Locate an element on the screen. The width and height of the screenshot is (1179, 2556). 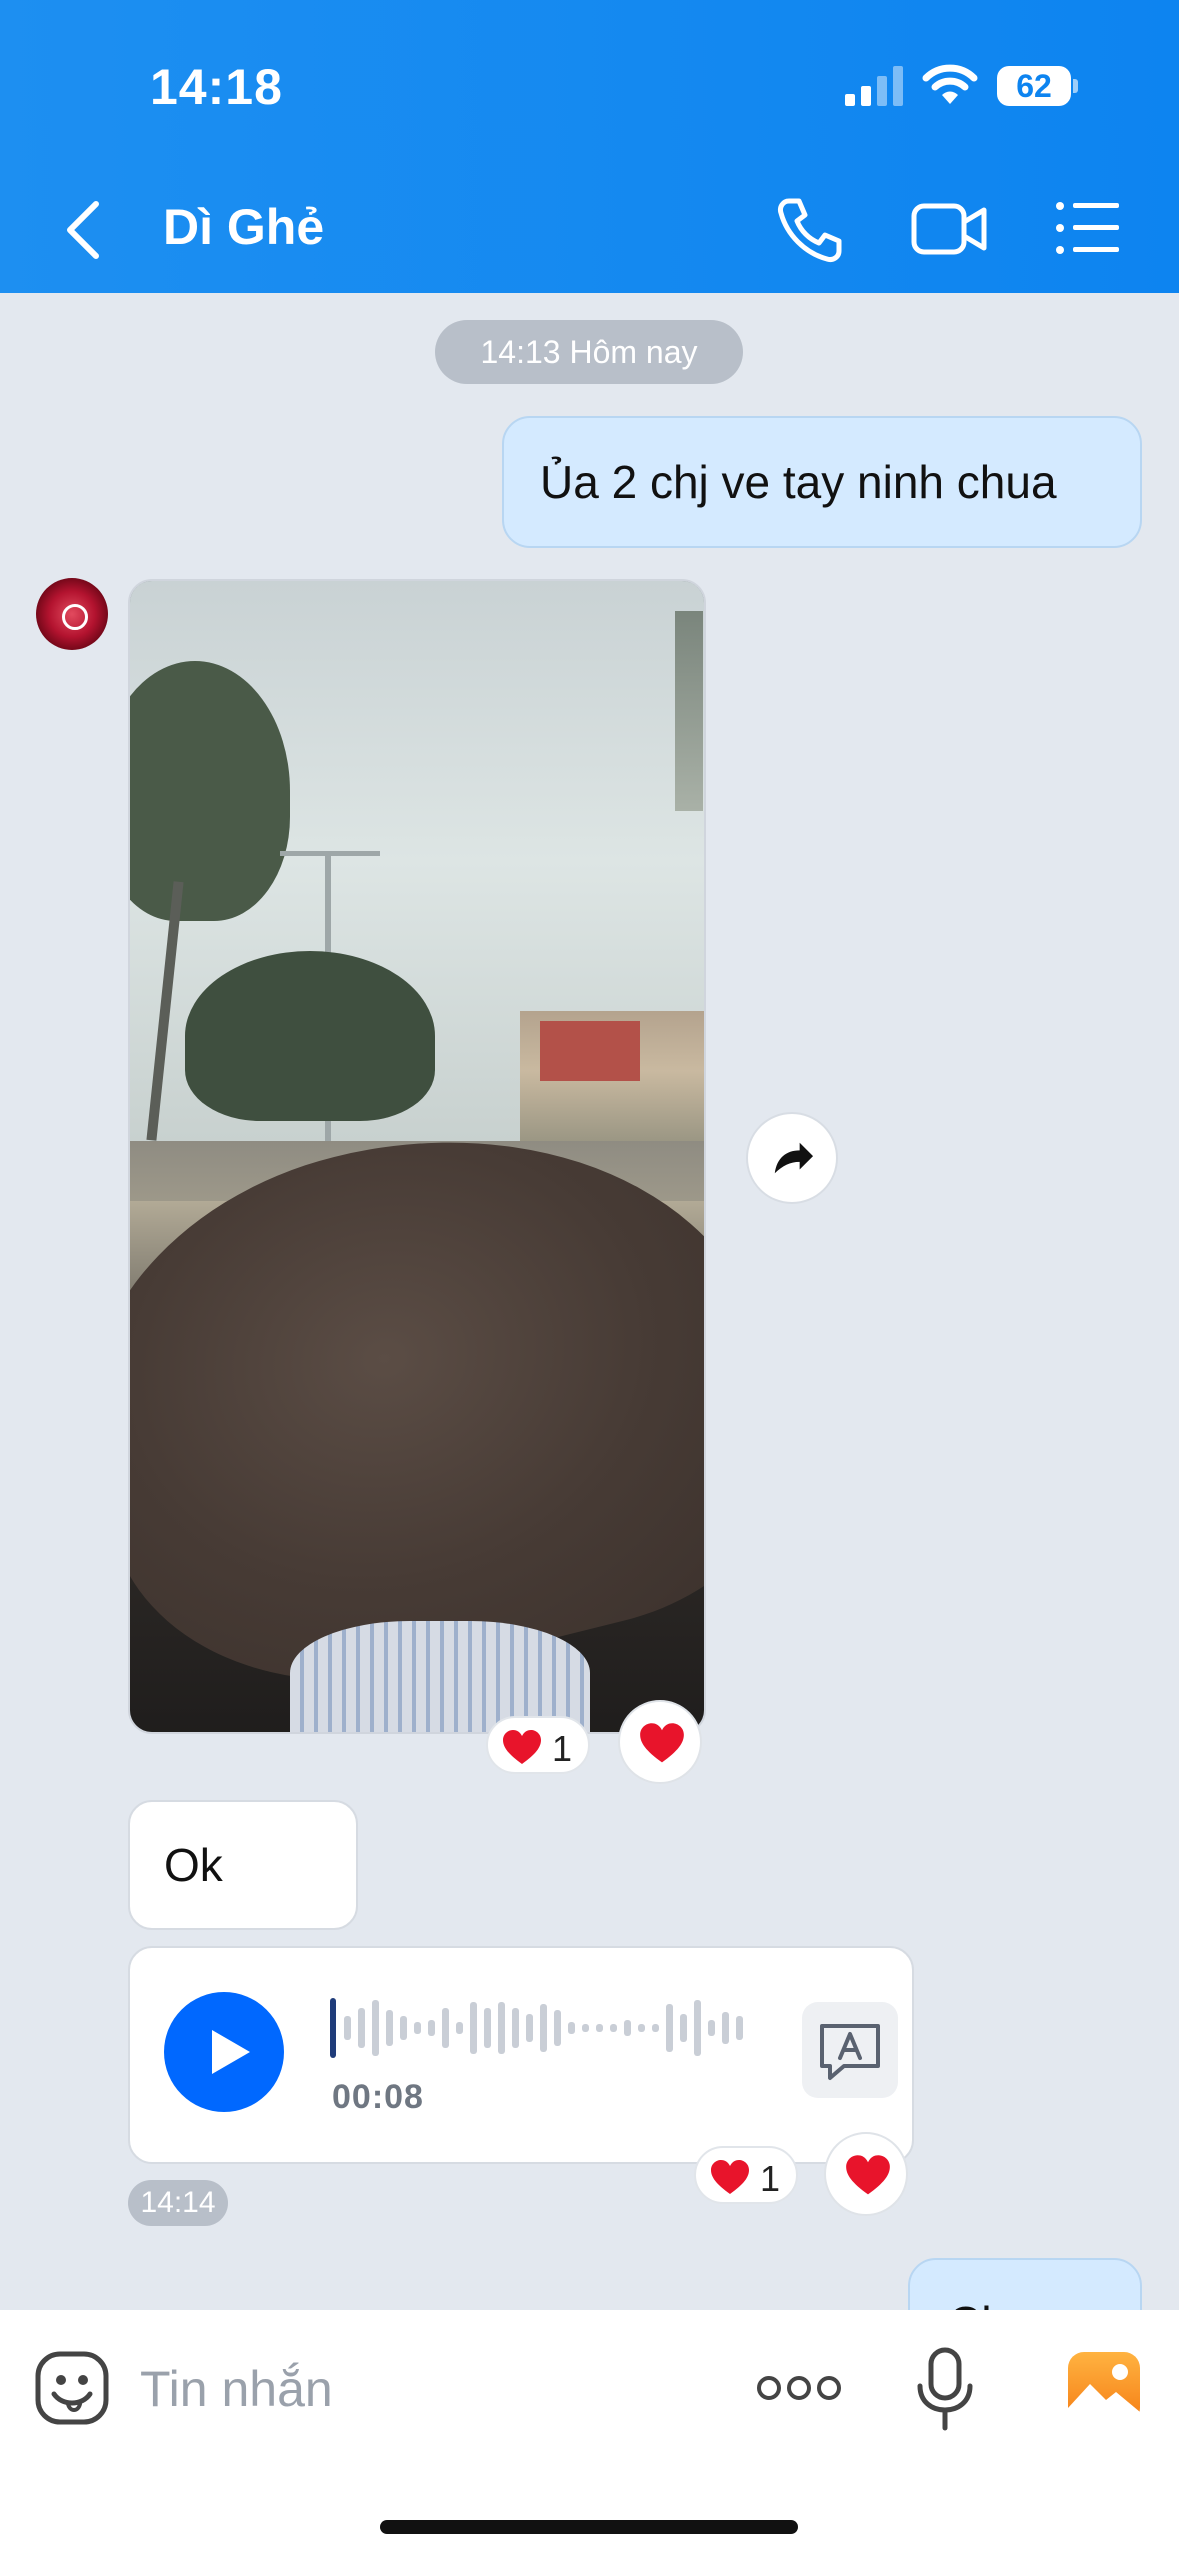
microphone-icon is located at coordinates (945, 2389).